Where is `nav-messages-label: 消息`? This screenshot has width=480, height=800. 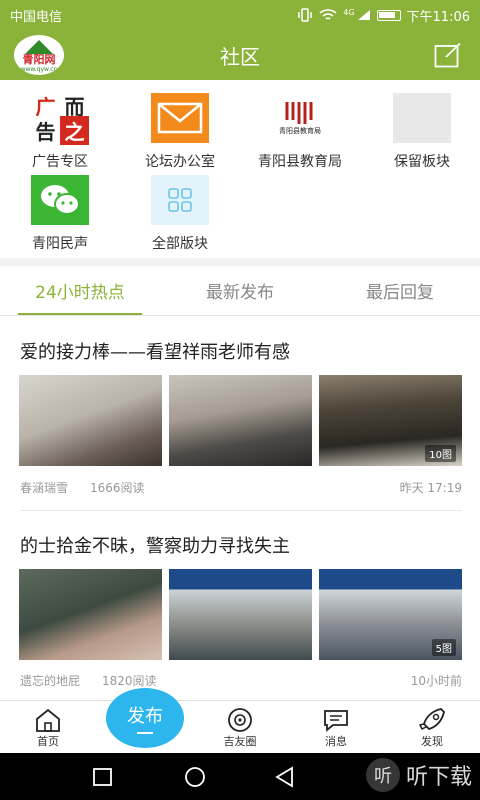
nav-messages-label: 消息 is located at coordinates (336, 741).